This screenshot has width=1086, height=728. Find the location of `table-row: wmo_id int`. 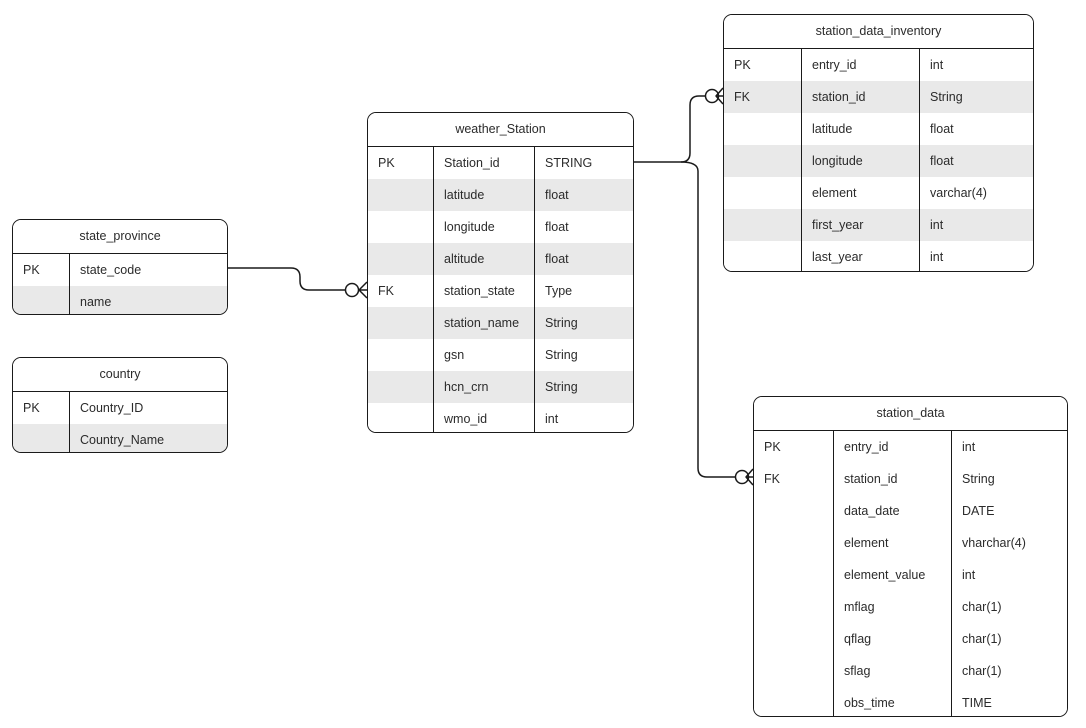

table-row: wmo_id int is located at coordinates (500, 417).